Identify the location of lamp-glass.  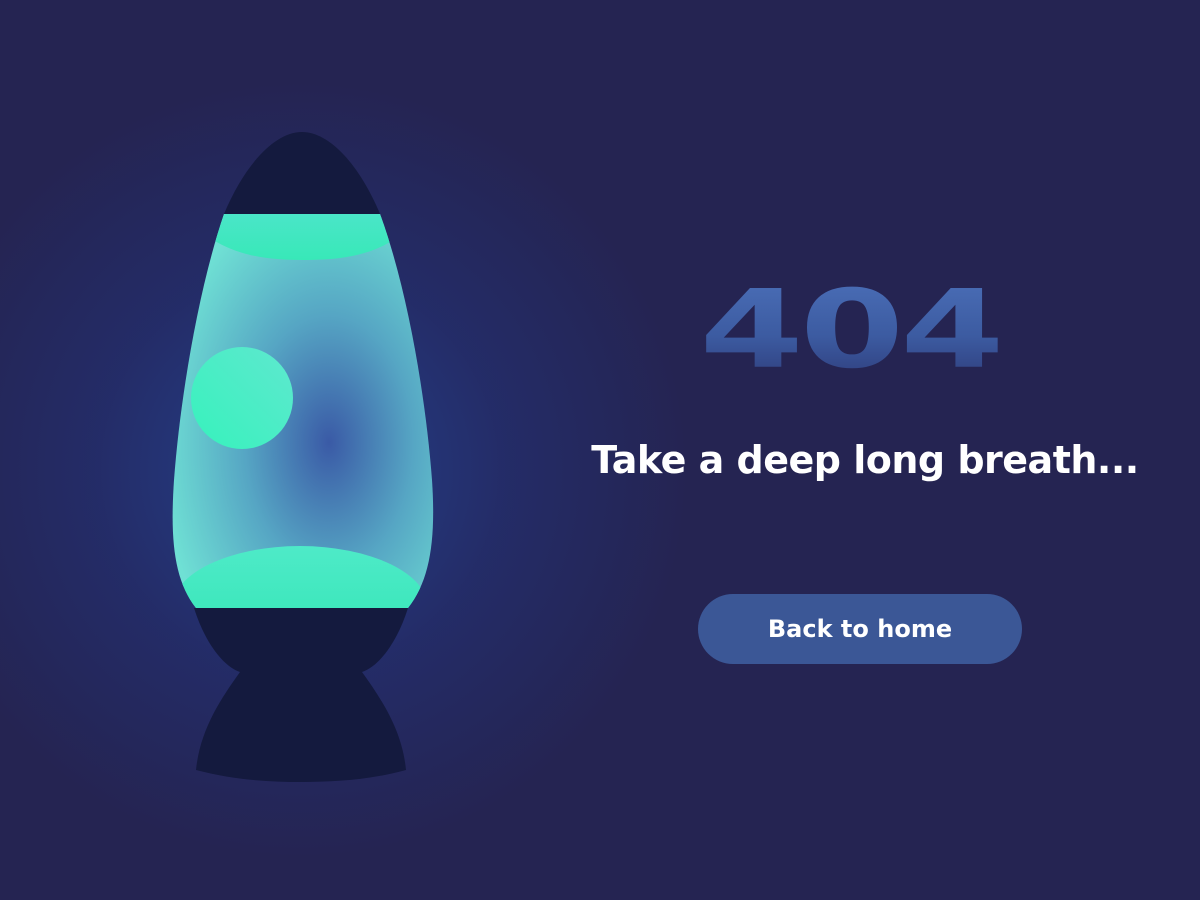
(303, 411).